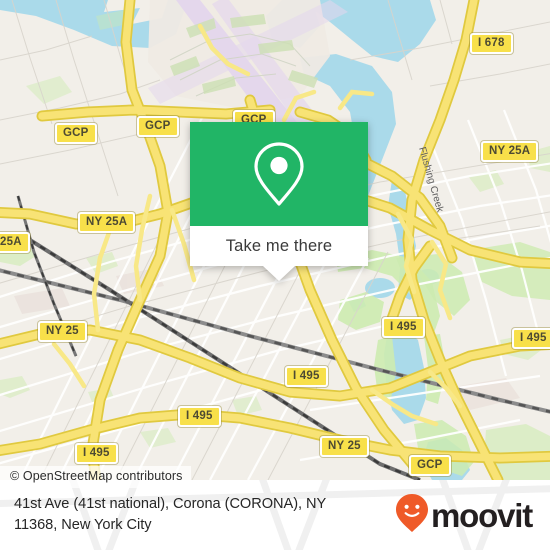 The image size is (550, 550). Describe the element at coordinates (95, 477) in the screenshot. I see `osm-attribution: © OpenStreetMap contributors` at that location.